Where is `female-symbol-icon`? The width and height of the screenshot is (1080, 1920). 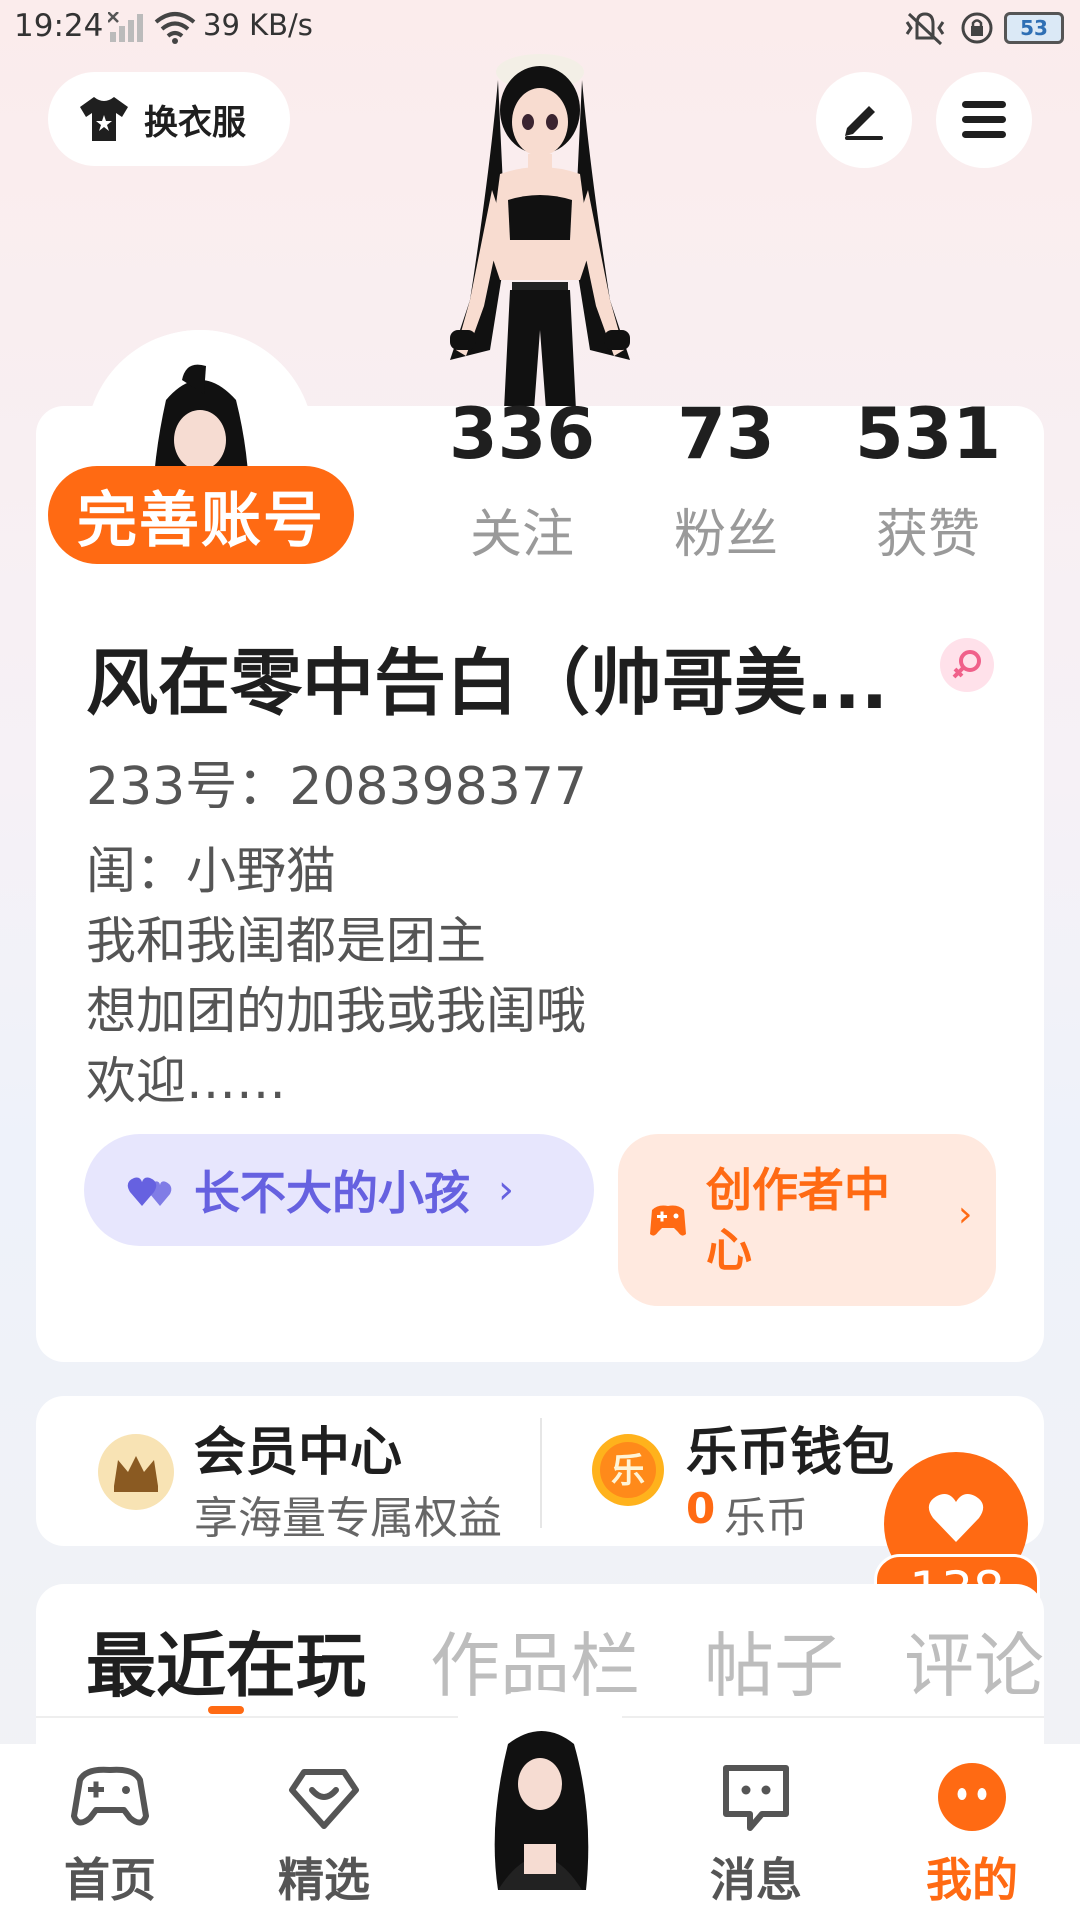 female-symbol-icon is located at coordinates (966, 664).